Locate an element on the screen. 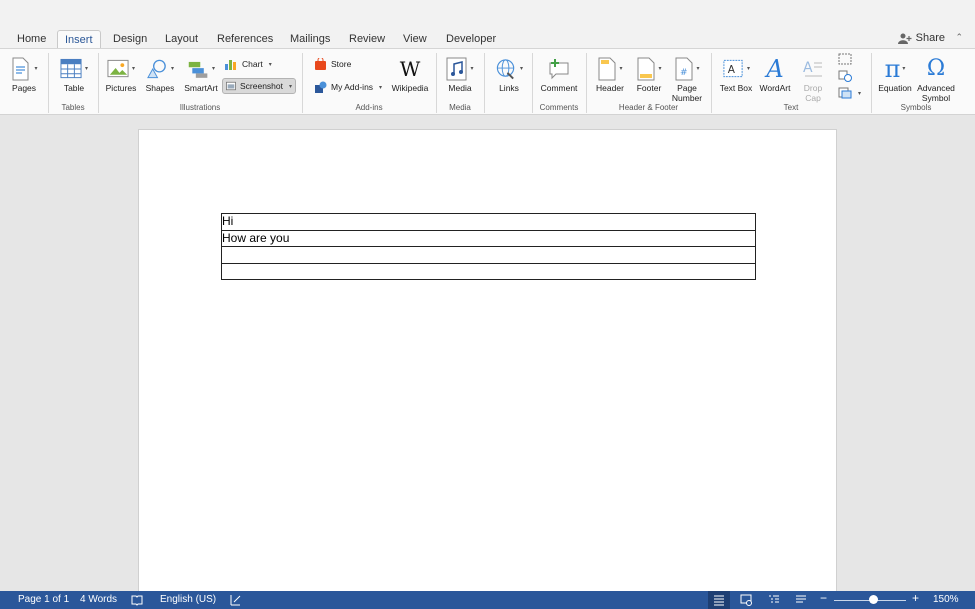  svg-text: A is located at coordinates (732, 70).